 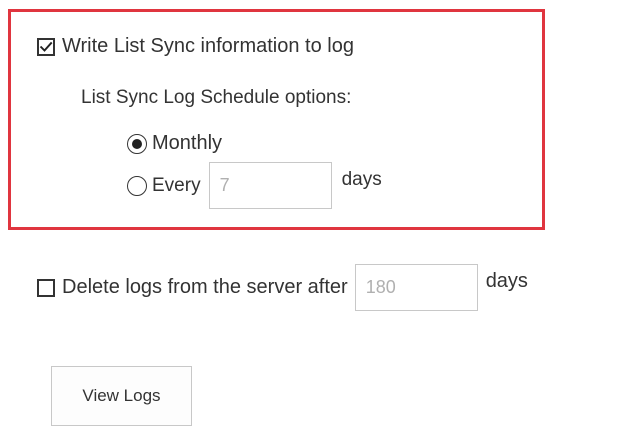 I want to click on write-log-checkbox, so click(x=46, y=46).